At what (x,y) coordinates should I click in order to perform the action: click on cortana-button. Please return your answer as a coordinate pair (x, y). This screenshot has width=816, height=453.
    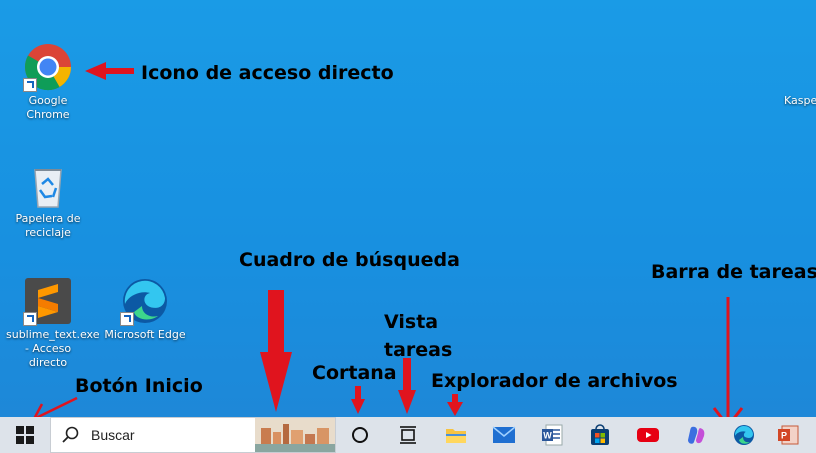
    Looking at the image, I should click on (360, 435).